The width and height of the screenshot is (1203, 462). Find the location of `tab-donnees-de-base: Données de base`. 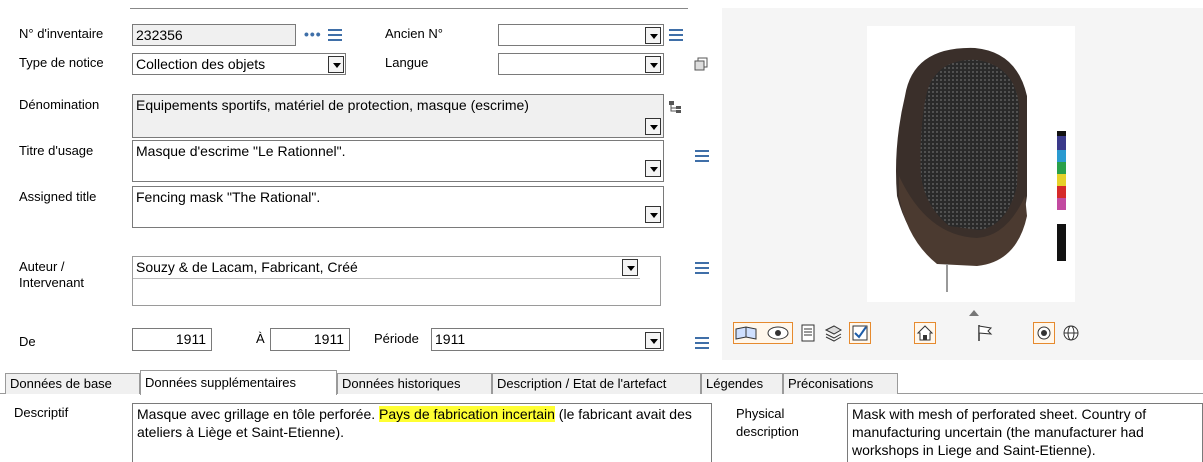

tab-donnees-de-base: Données de base is located at coordinates (72, 383).